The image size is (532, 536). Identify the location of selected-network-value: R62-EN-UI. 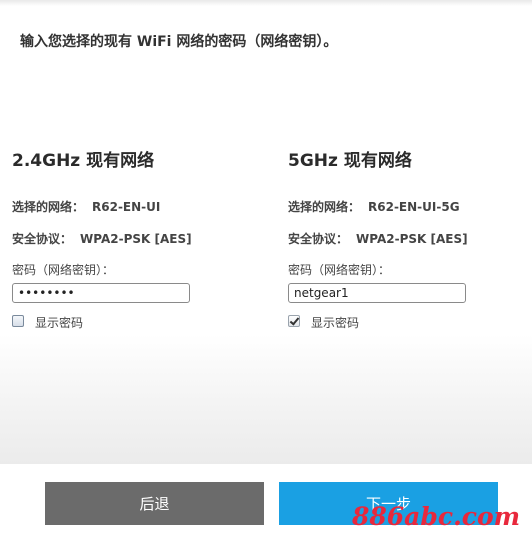
(126, 207).